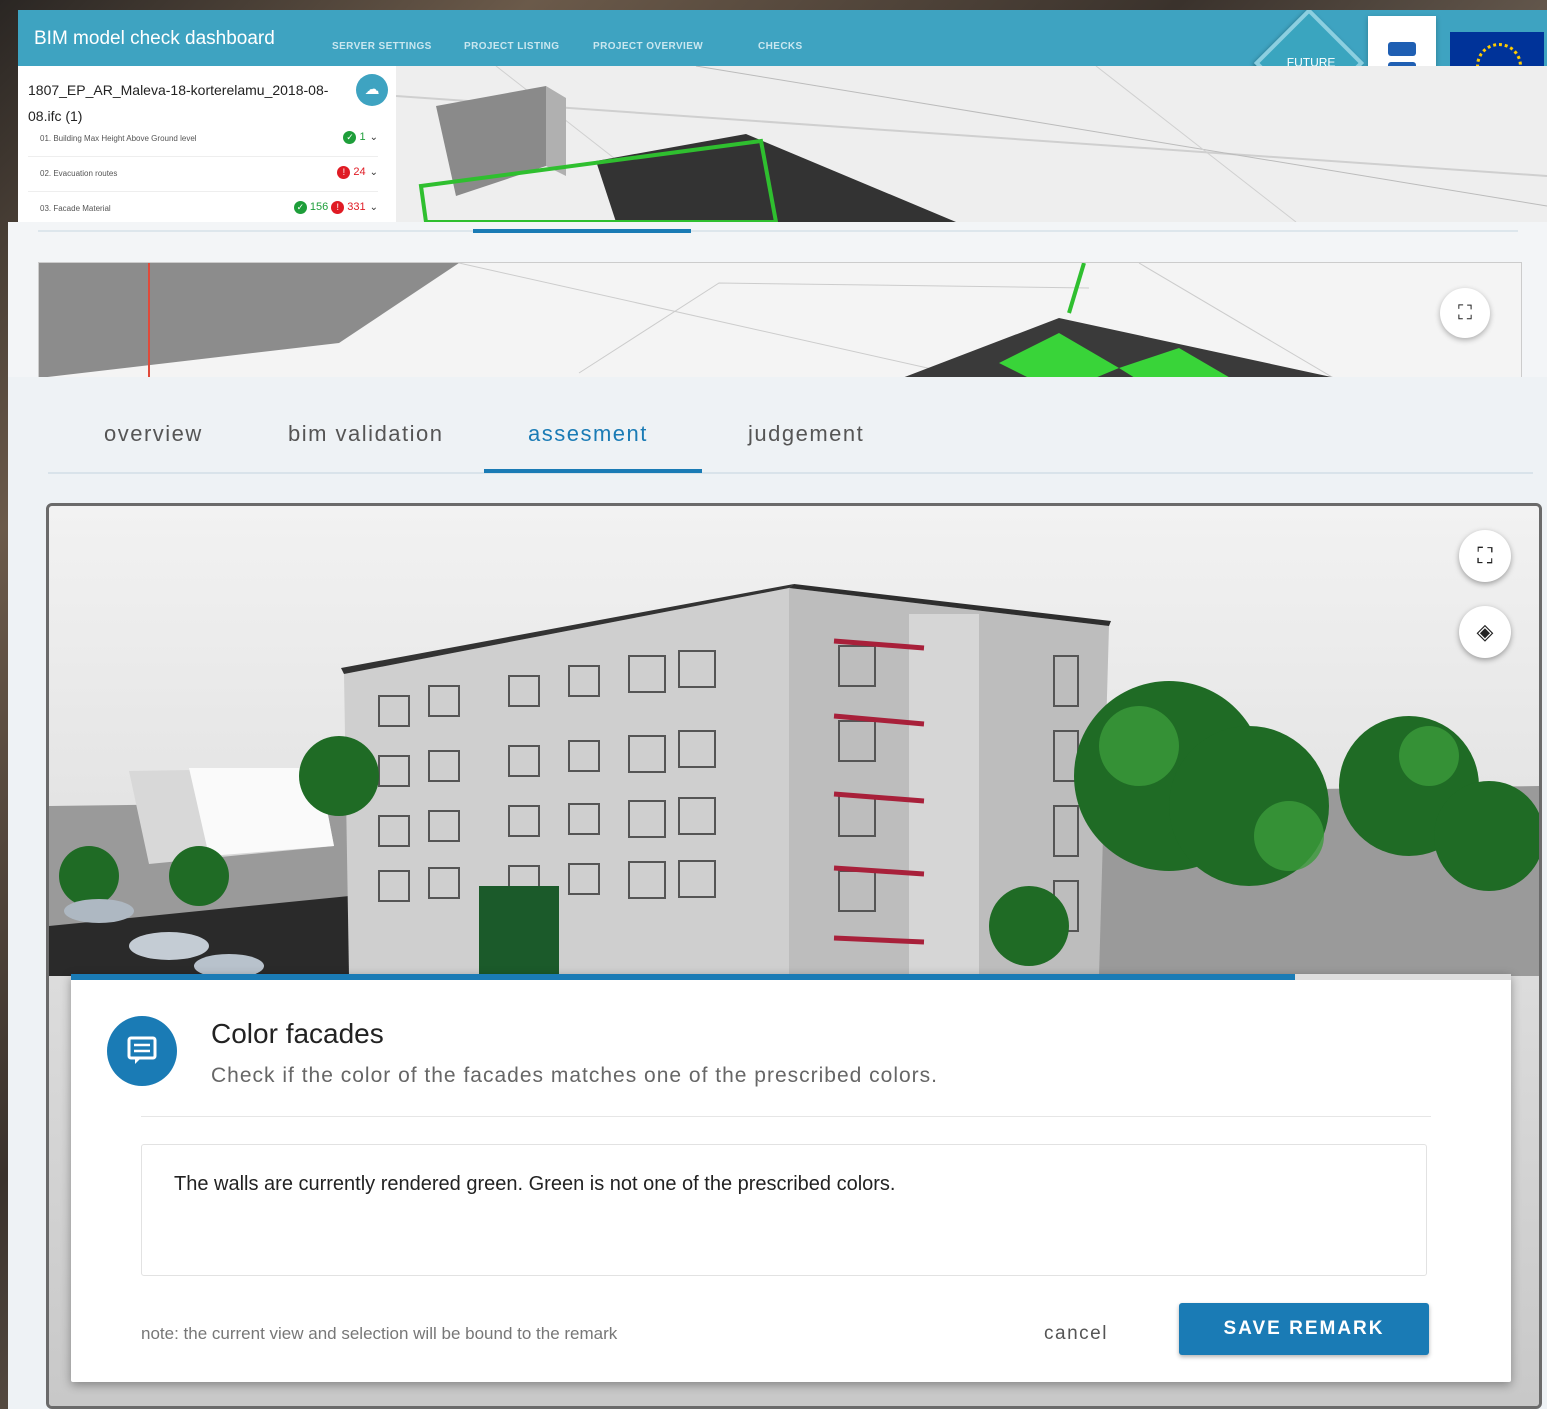 The width and height of the screenshot is (1547, 1409). I want to click on layers-icon: ◈, so click(1485, 632).